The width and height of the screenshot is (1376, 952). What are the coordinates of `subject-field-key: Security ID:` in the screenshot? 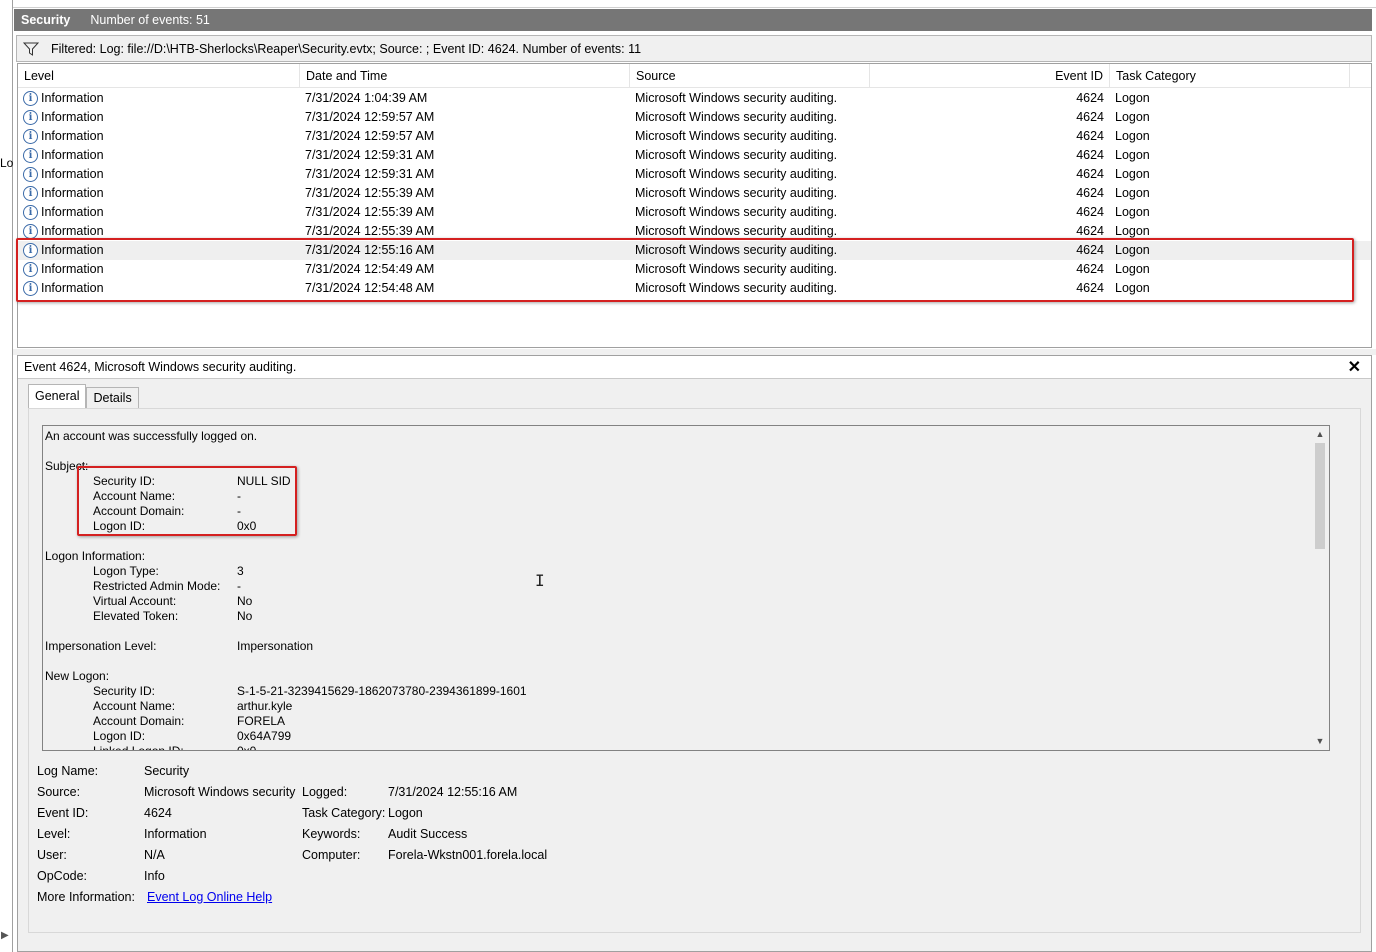 It's located at (124, 481).